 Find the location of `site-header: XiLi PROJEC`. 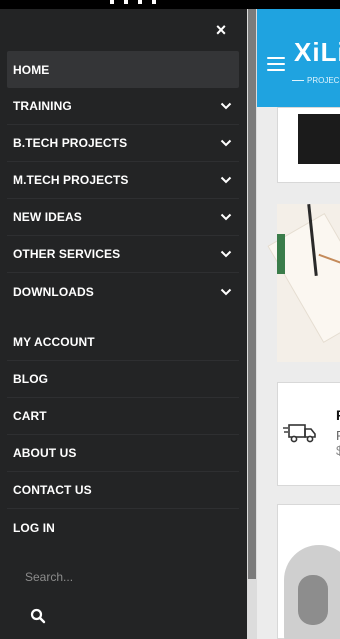

site-header: XiLi PROJEC is located at coordinates (298, 58).